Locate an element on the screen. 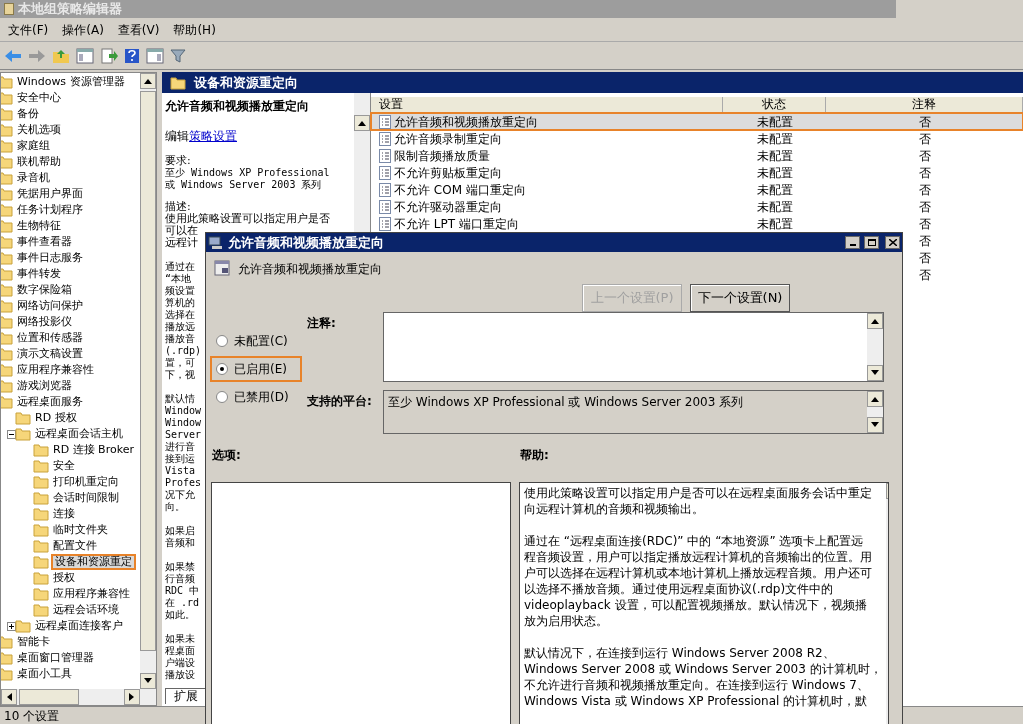 This screenshot has width=1023, height=724. scroll-right-button is located at coordinates (132, 697).